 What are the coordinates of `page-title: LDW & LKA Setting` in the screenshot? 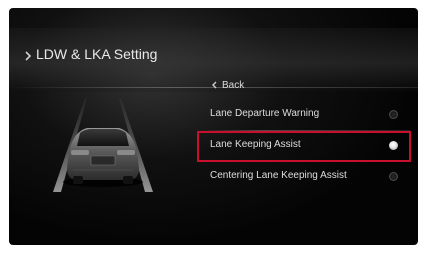 It's located at (97, 54).